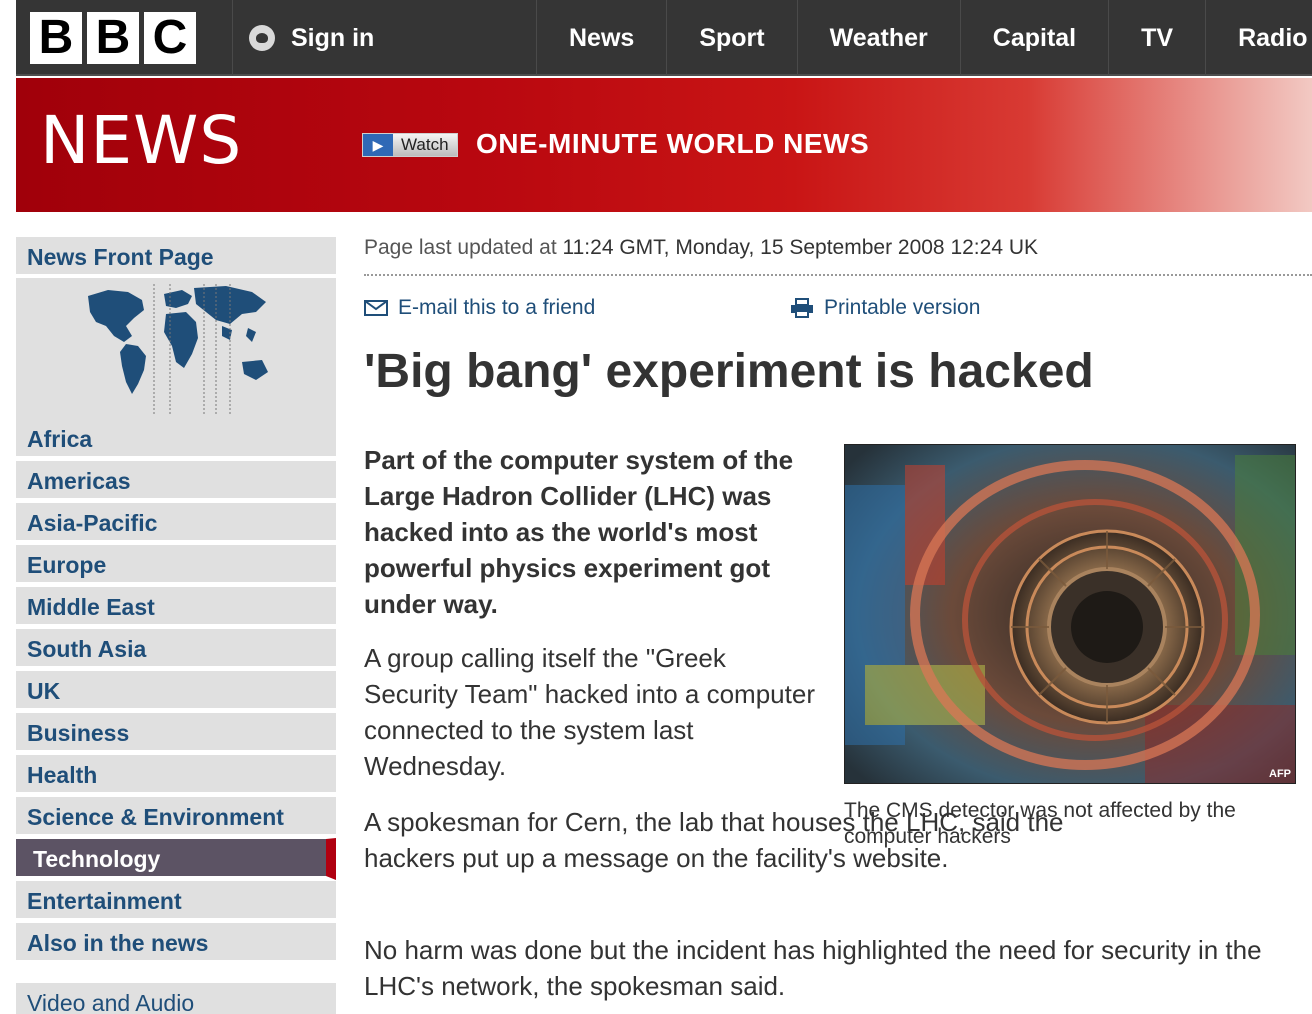 This screenshot has width=1312, height=1014. I want to click on watch-label: Watch, so click(425, 145).